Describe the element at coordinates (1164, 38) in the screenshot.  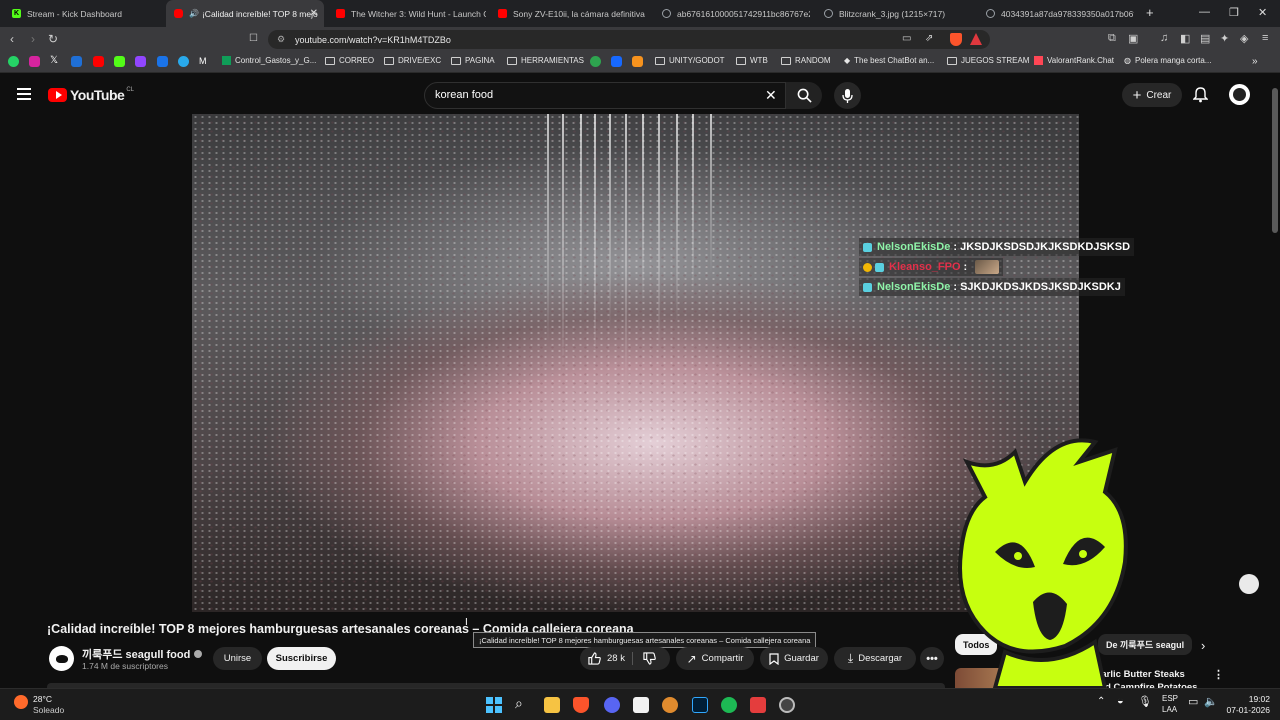
I see `music-icon: ♫` at that location.